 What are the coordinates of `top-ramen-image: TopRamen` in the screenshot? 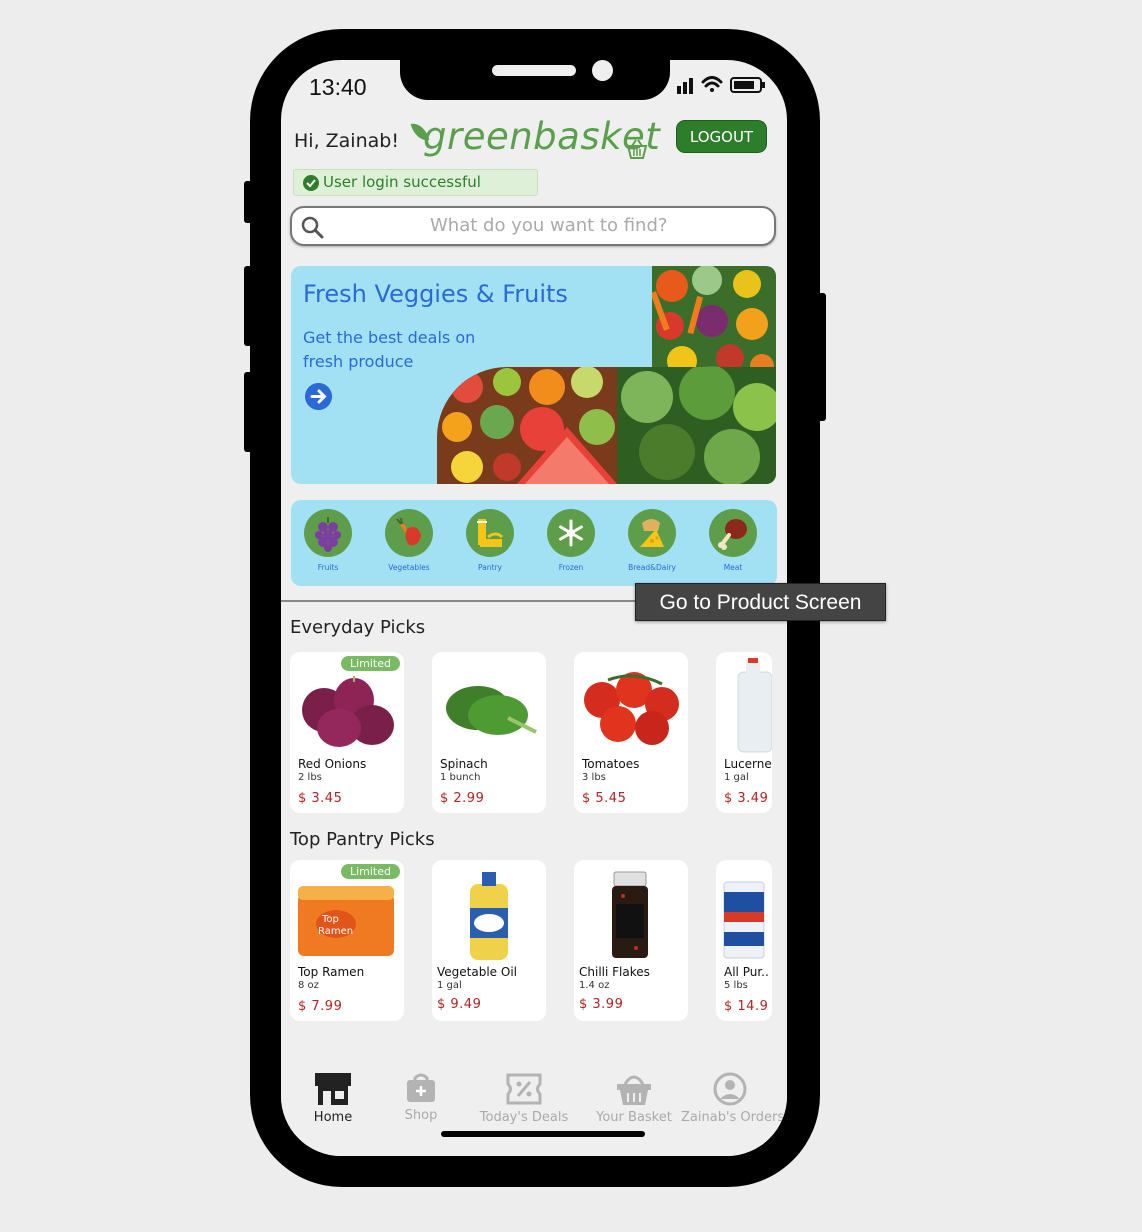 It's located at (346, 921).